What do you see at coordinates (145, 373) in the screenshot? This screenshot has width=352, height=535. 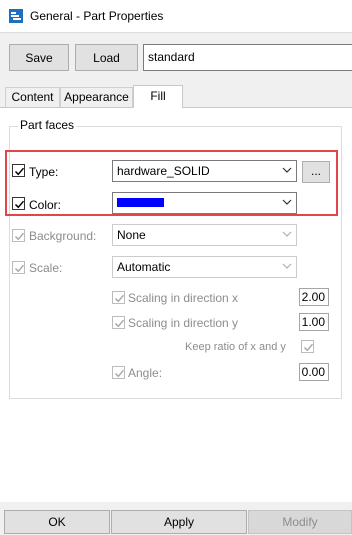 I see `angle-label: Angle:` at bounding box center [145, 373].